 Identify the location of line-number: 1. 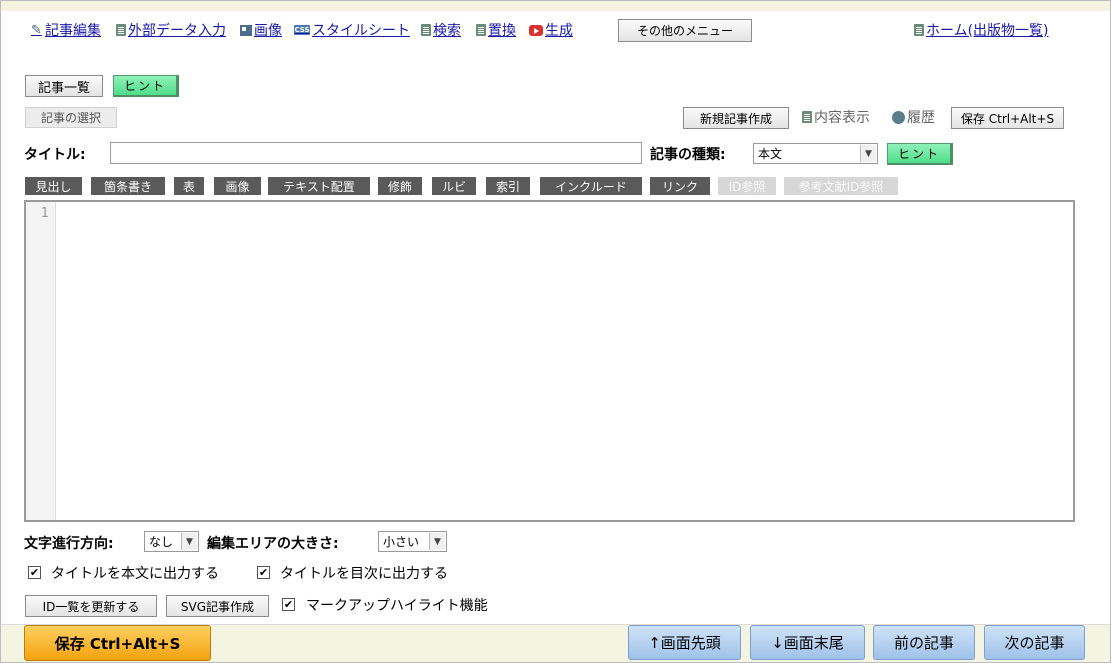
(44, 213).